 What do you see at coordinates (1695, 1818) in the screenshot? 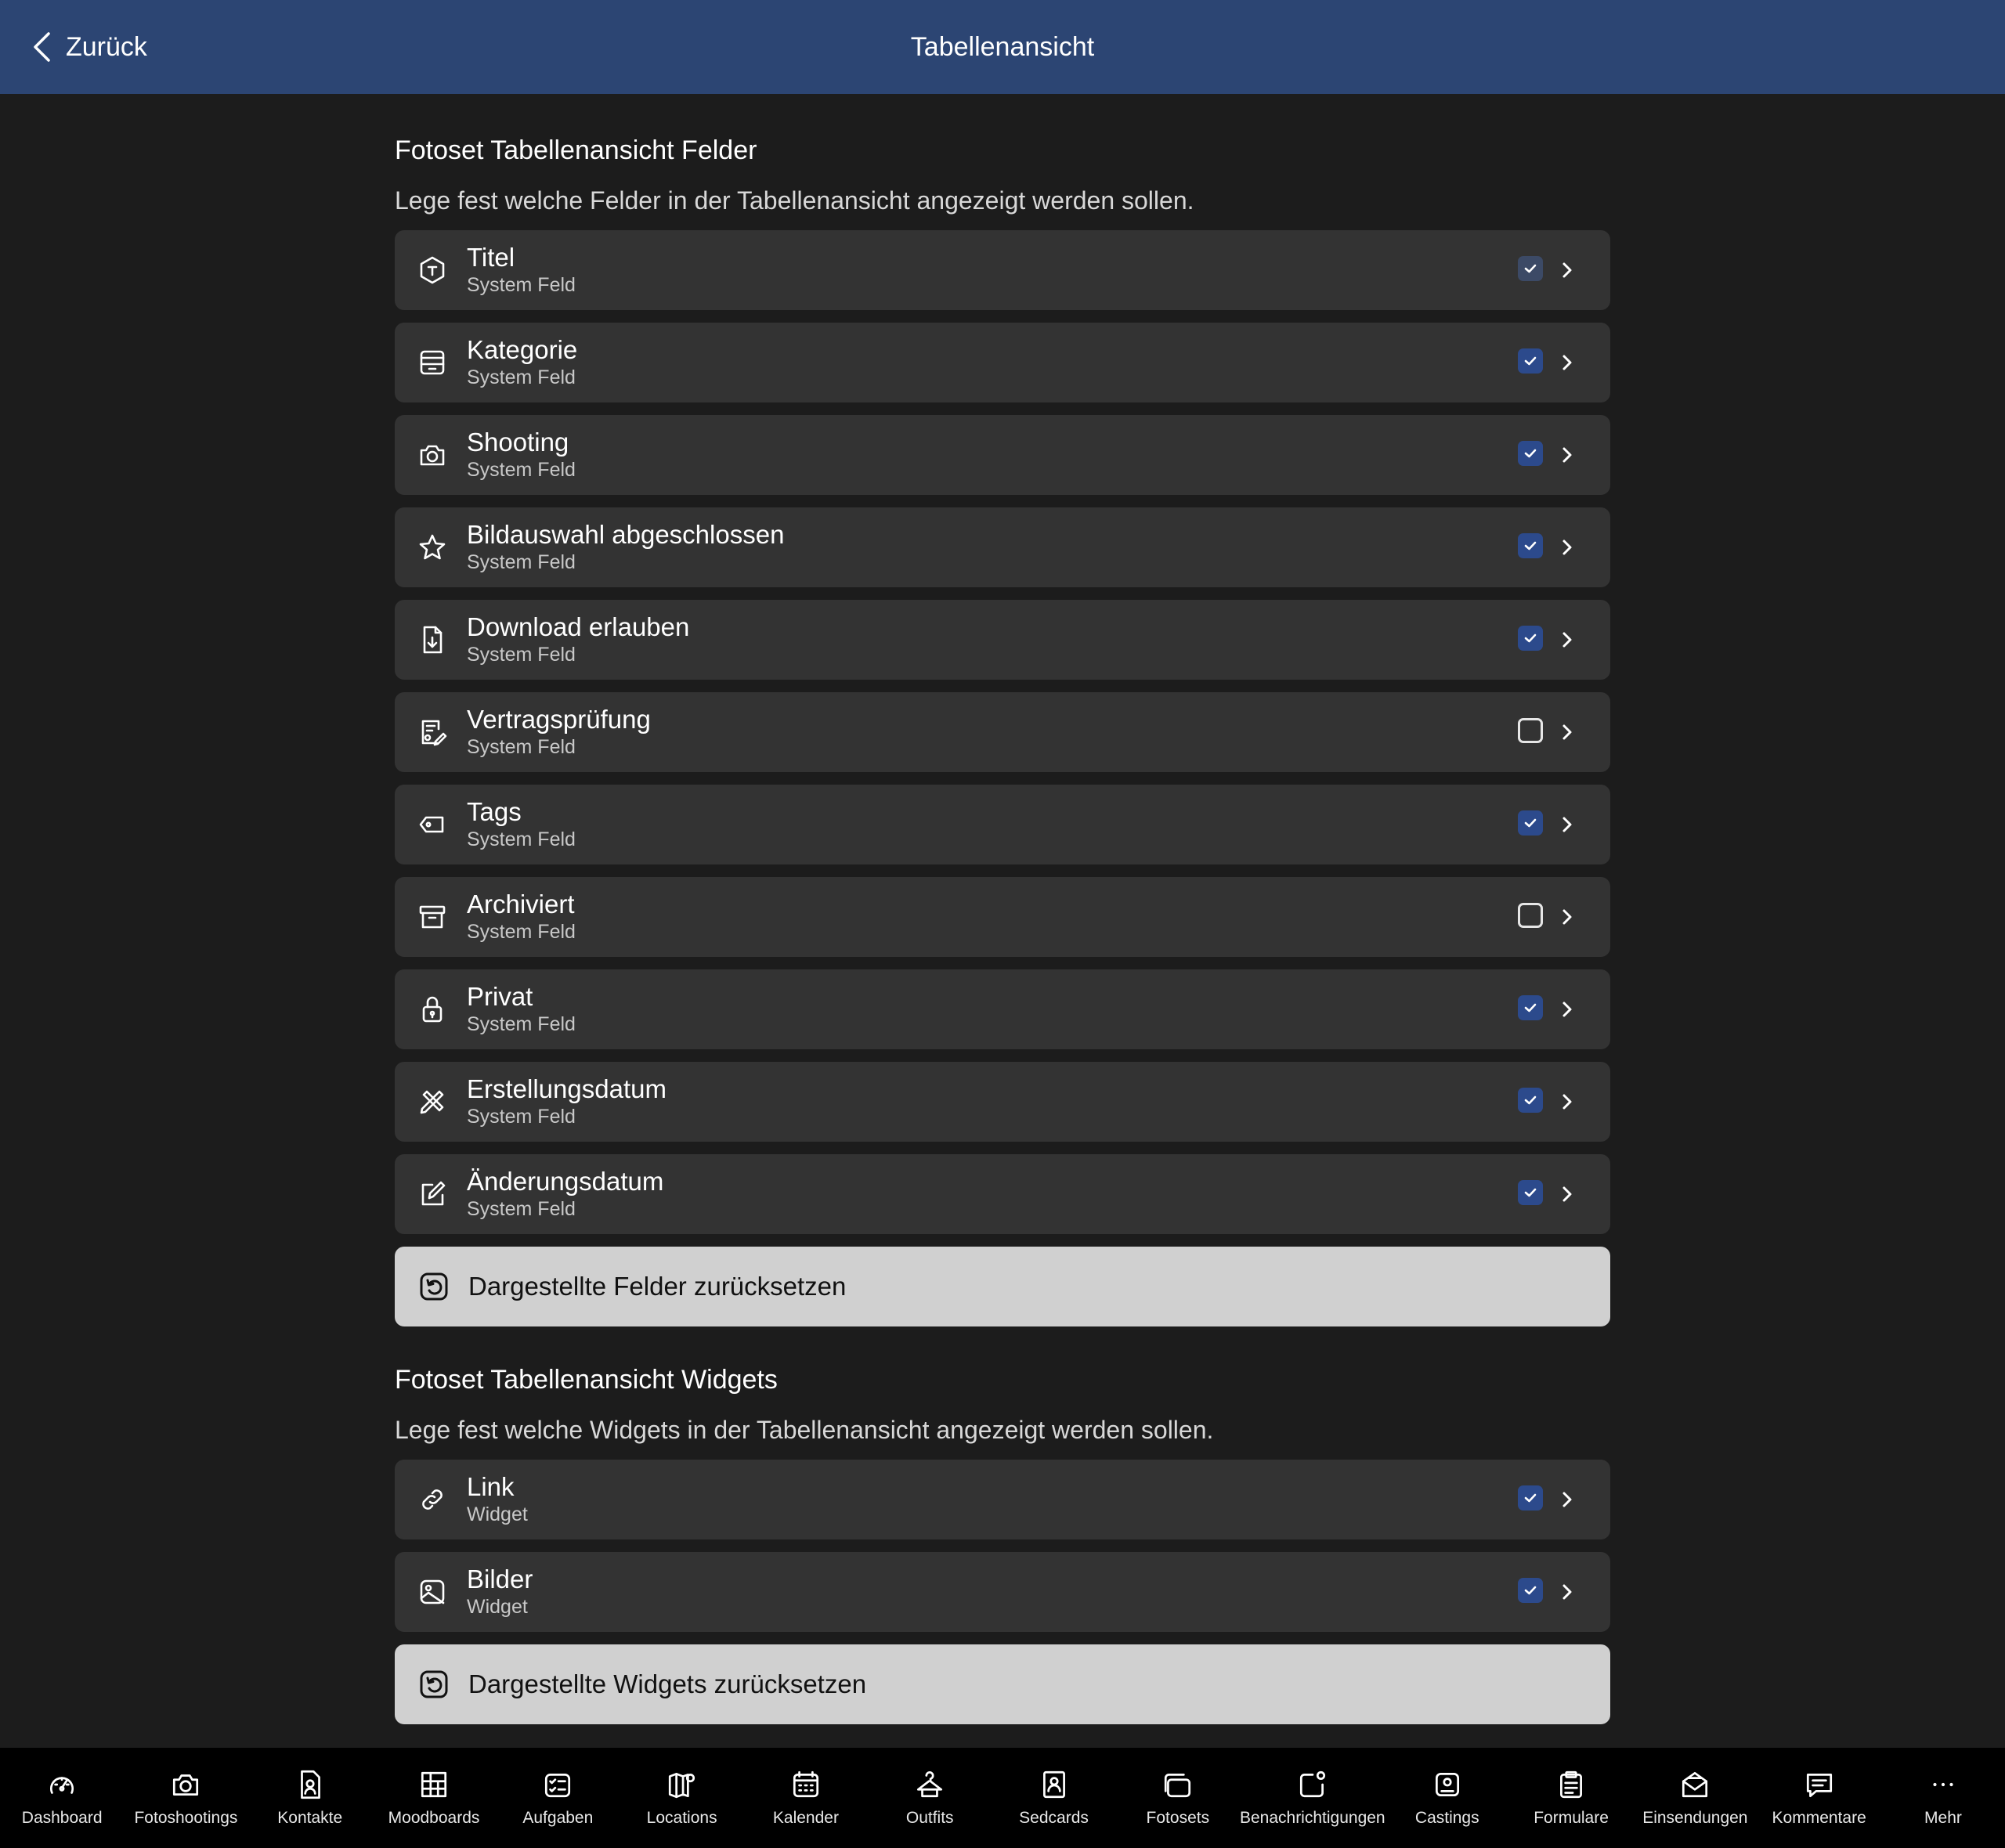
I see `tab-label: Einsendungen` at bounding box center [1695, 1818].